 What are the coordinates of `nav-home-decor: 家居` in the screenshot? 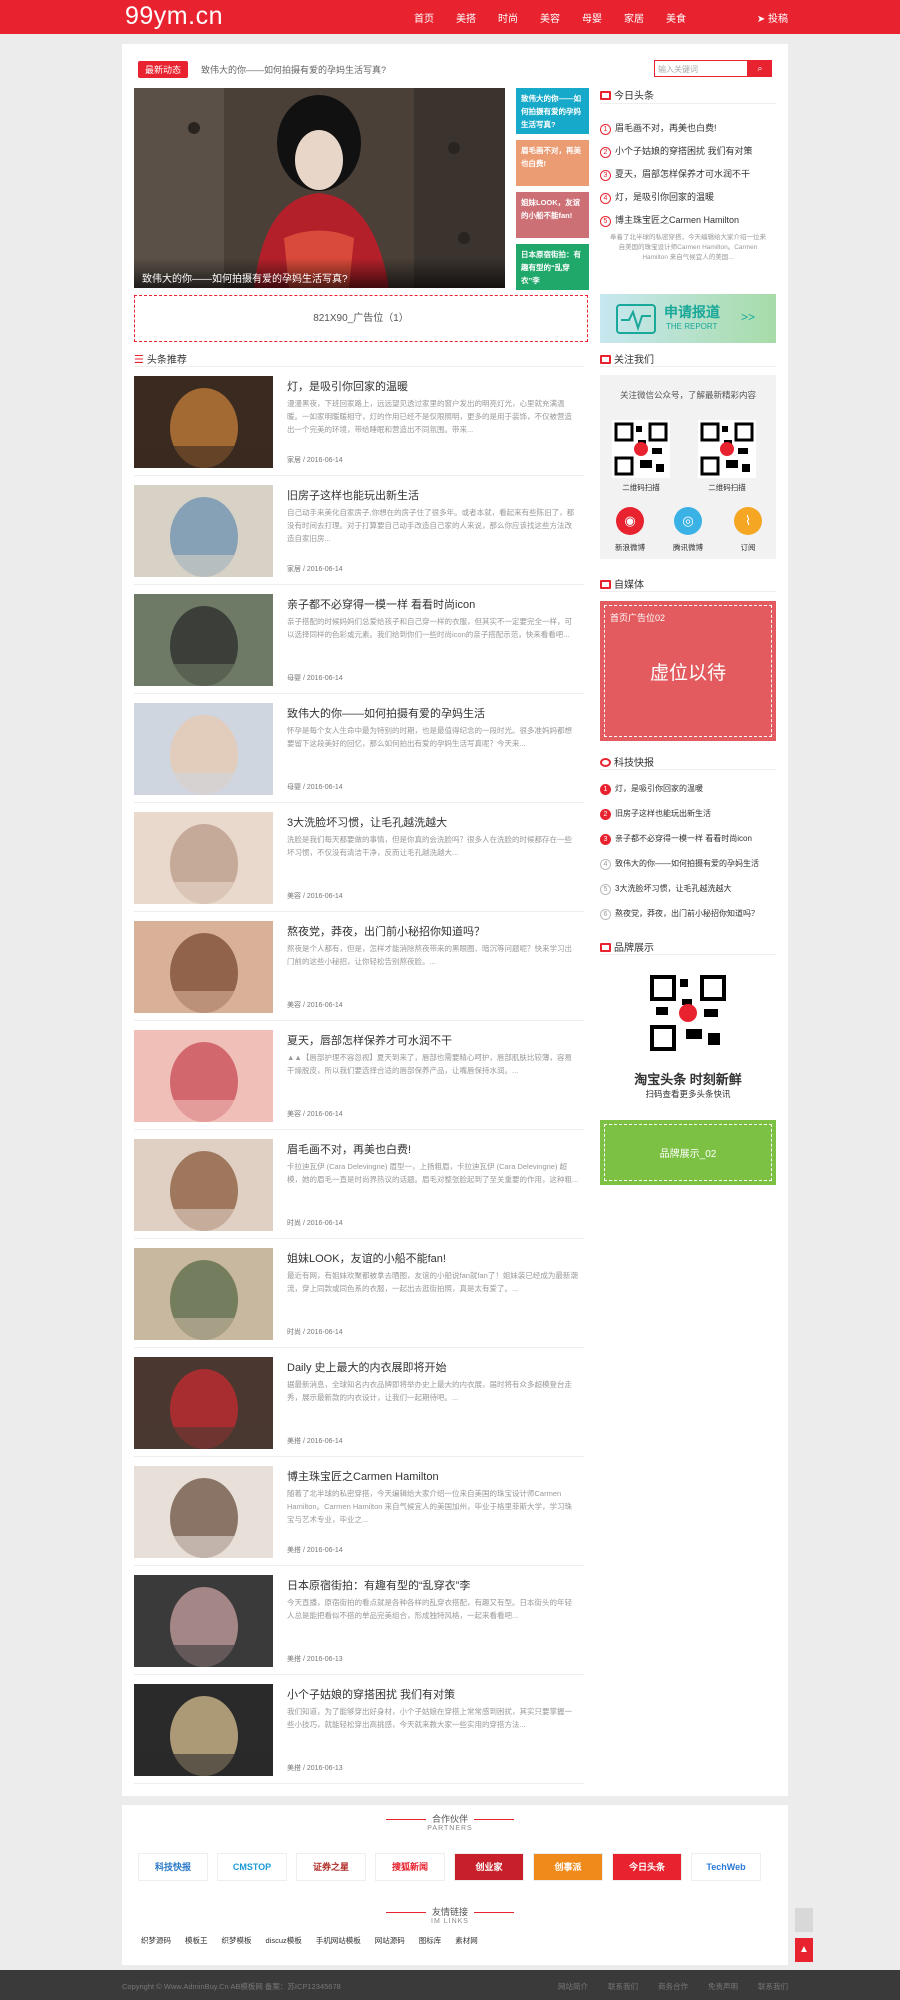 It's located at (634, 17).